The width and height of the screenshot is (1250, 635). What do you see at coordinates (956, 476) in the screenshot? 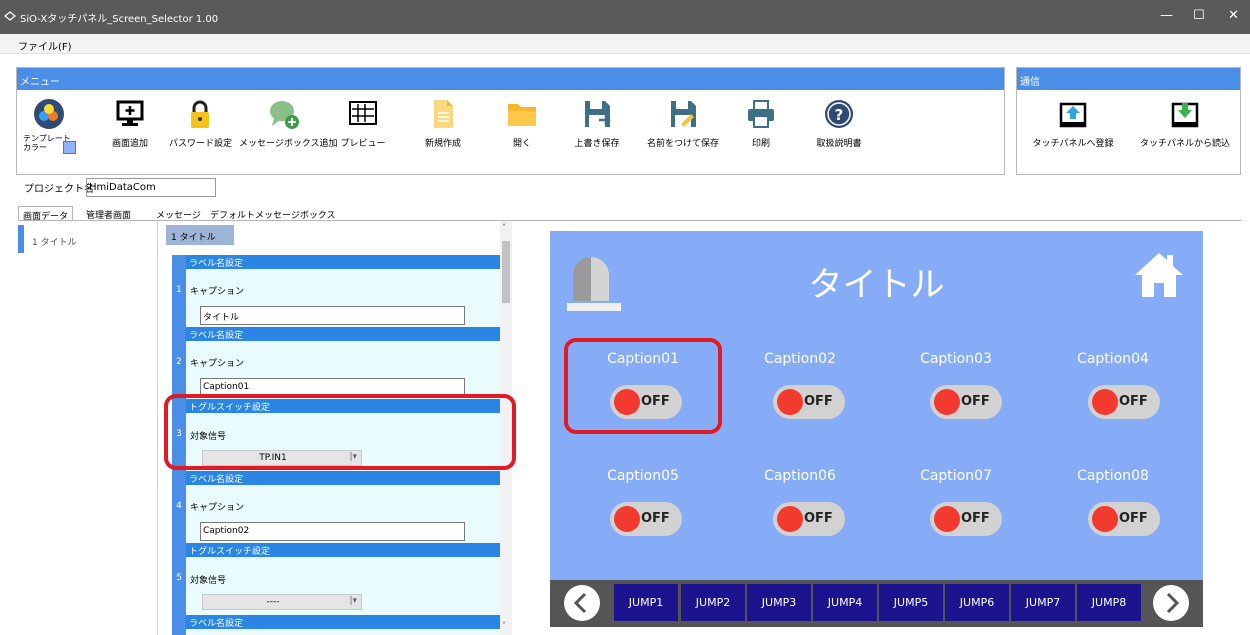
I see `caption-label: Caption07` at bounding box center [956, 476].